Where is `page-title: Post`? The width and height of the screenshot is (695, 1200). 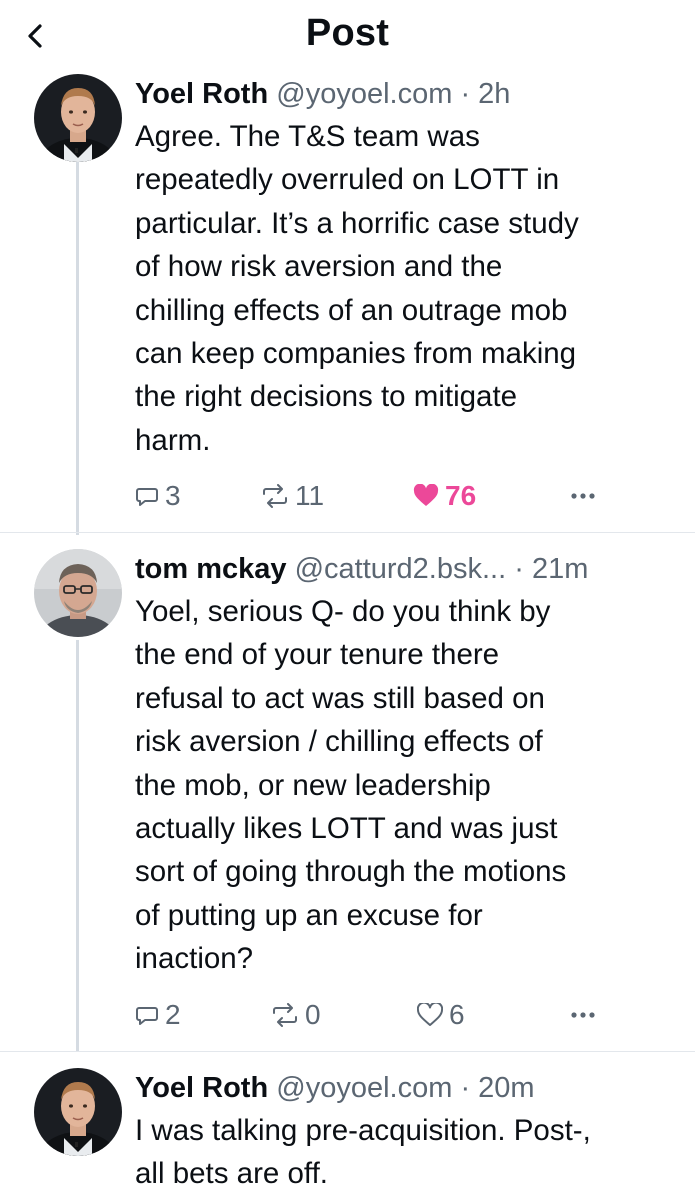
page-title: Post is located at coordinates (347, 33).